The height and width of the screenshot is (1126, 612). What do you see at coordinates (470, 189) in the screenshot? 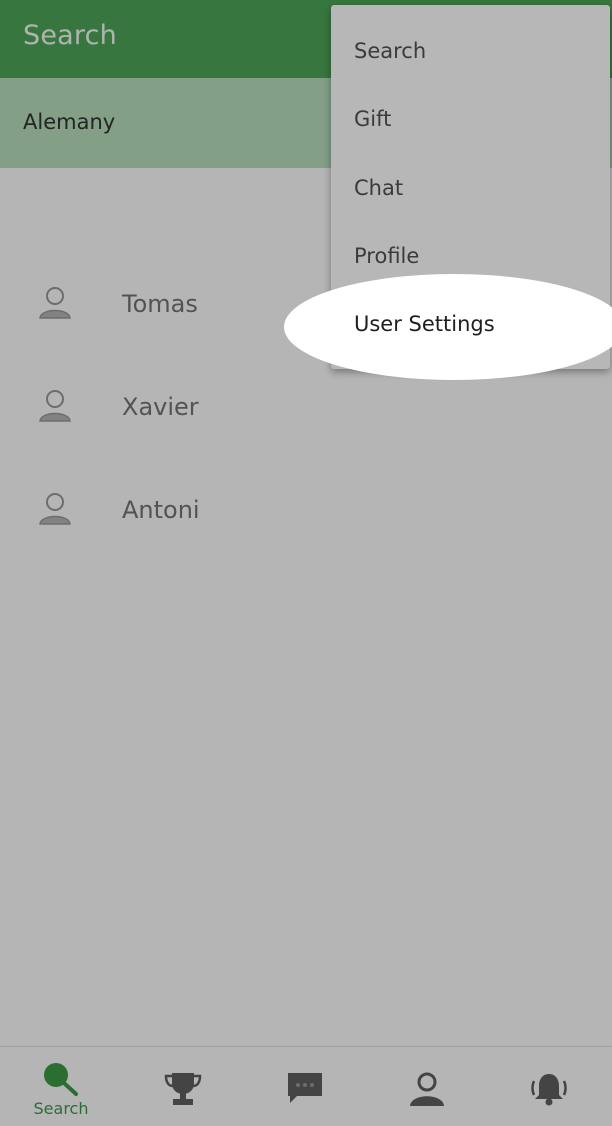
I see `menu-item-chat: Chat` at bounding box center [470, 189].